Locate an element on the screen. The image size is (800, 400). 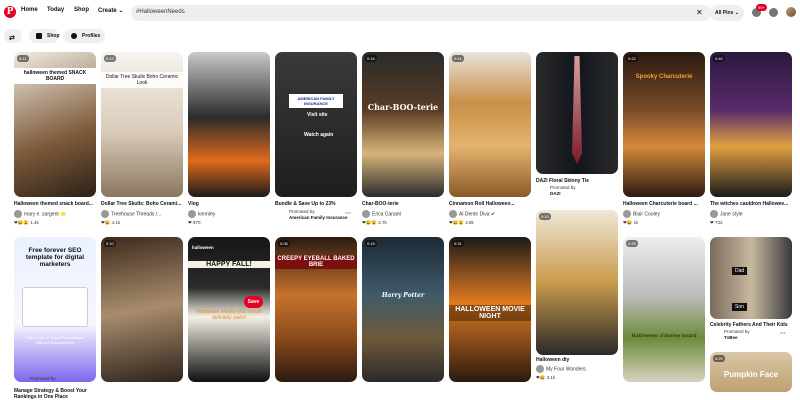
pin-card: 0:10 is located at coordinates (142, 309).